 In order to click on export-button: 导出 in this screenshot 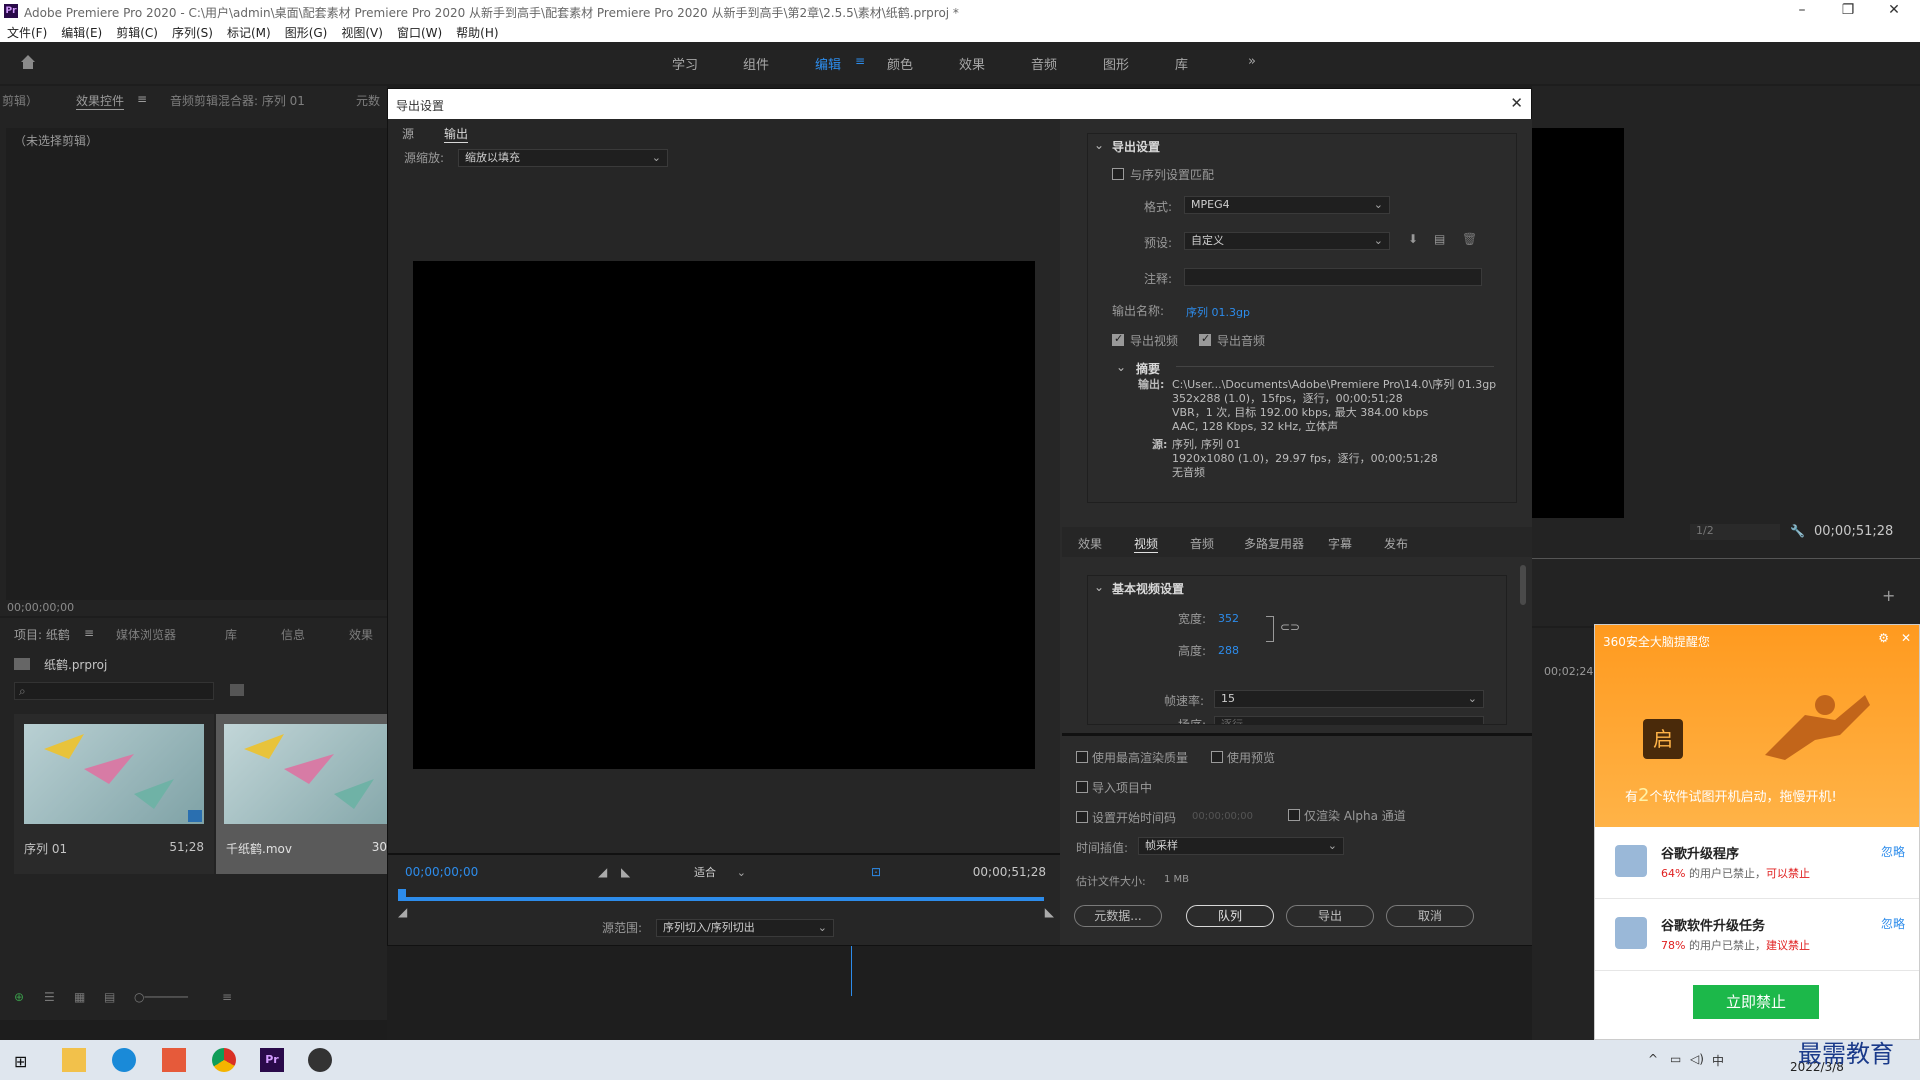, I will do `click(1330, 916)`.